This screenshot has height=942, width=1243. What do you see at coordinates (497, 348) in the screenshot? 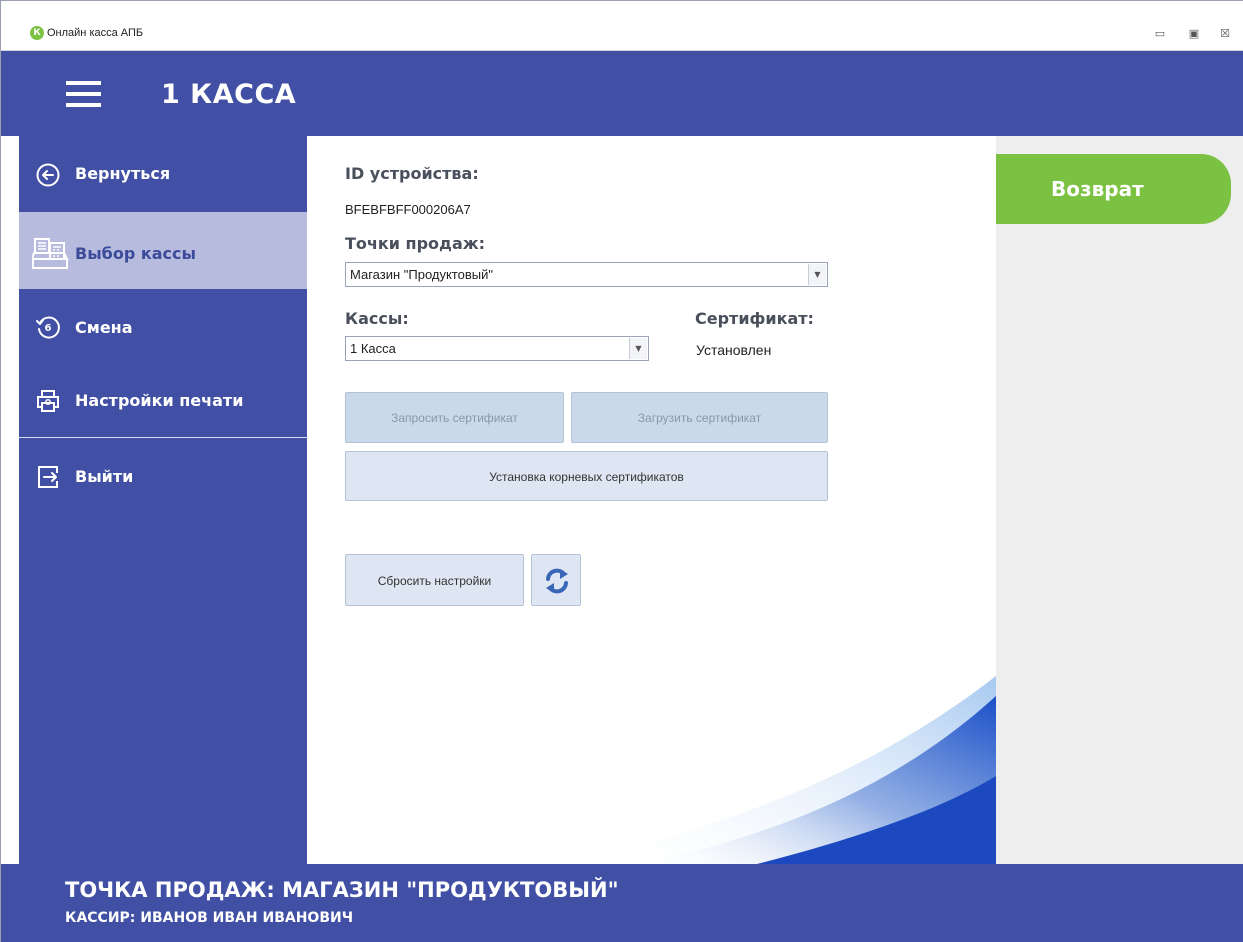
I see `kassa-select: 1 Касса ▼` at bounding box center [497, 348].